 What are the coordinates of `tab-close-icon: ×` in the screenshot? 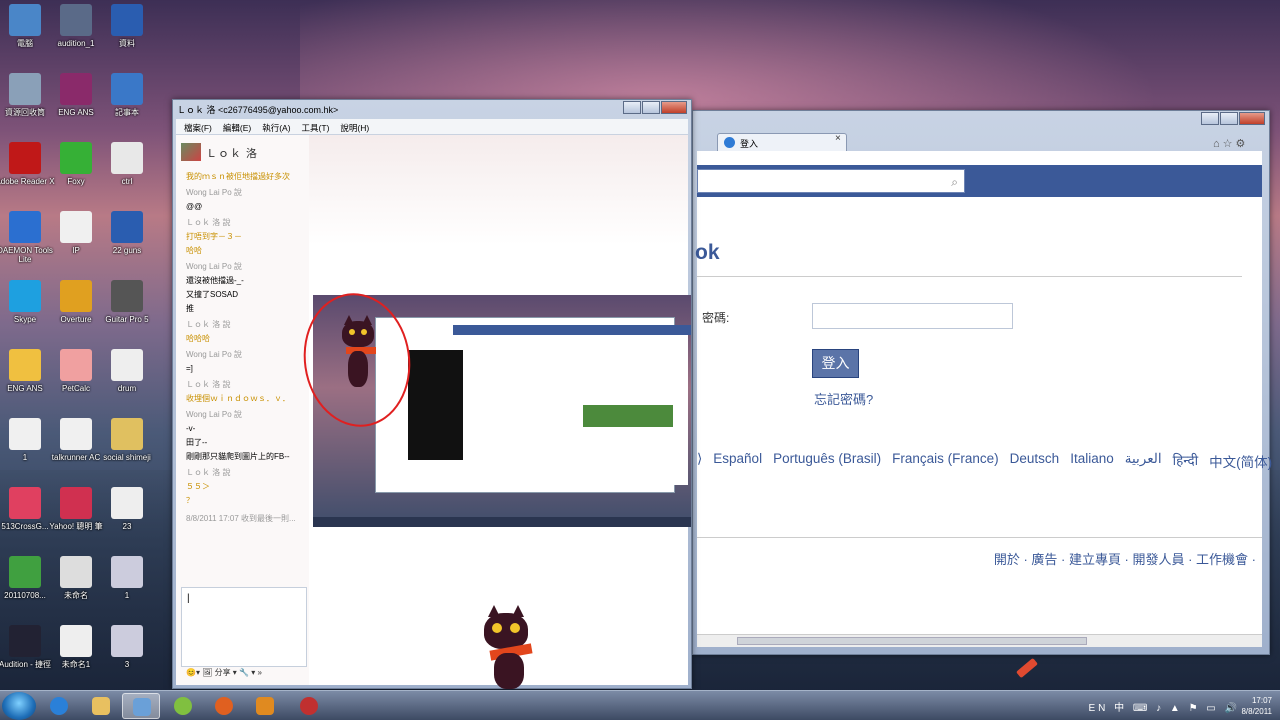 It's located at (838, 138).